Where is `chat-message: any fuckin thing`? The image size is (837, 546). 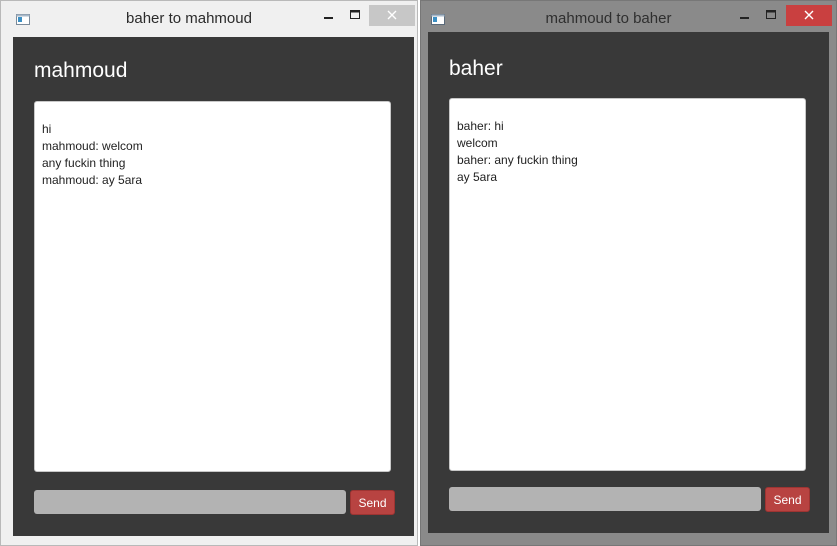
chat-message: any fuckin thing is located at coordinates (84, 163).